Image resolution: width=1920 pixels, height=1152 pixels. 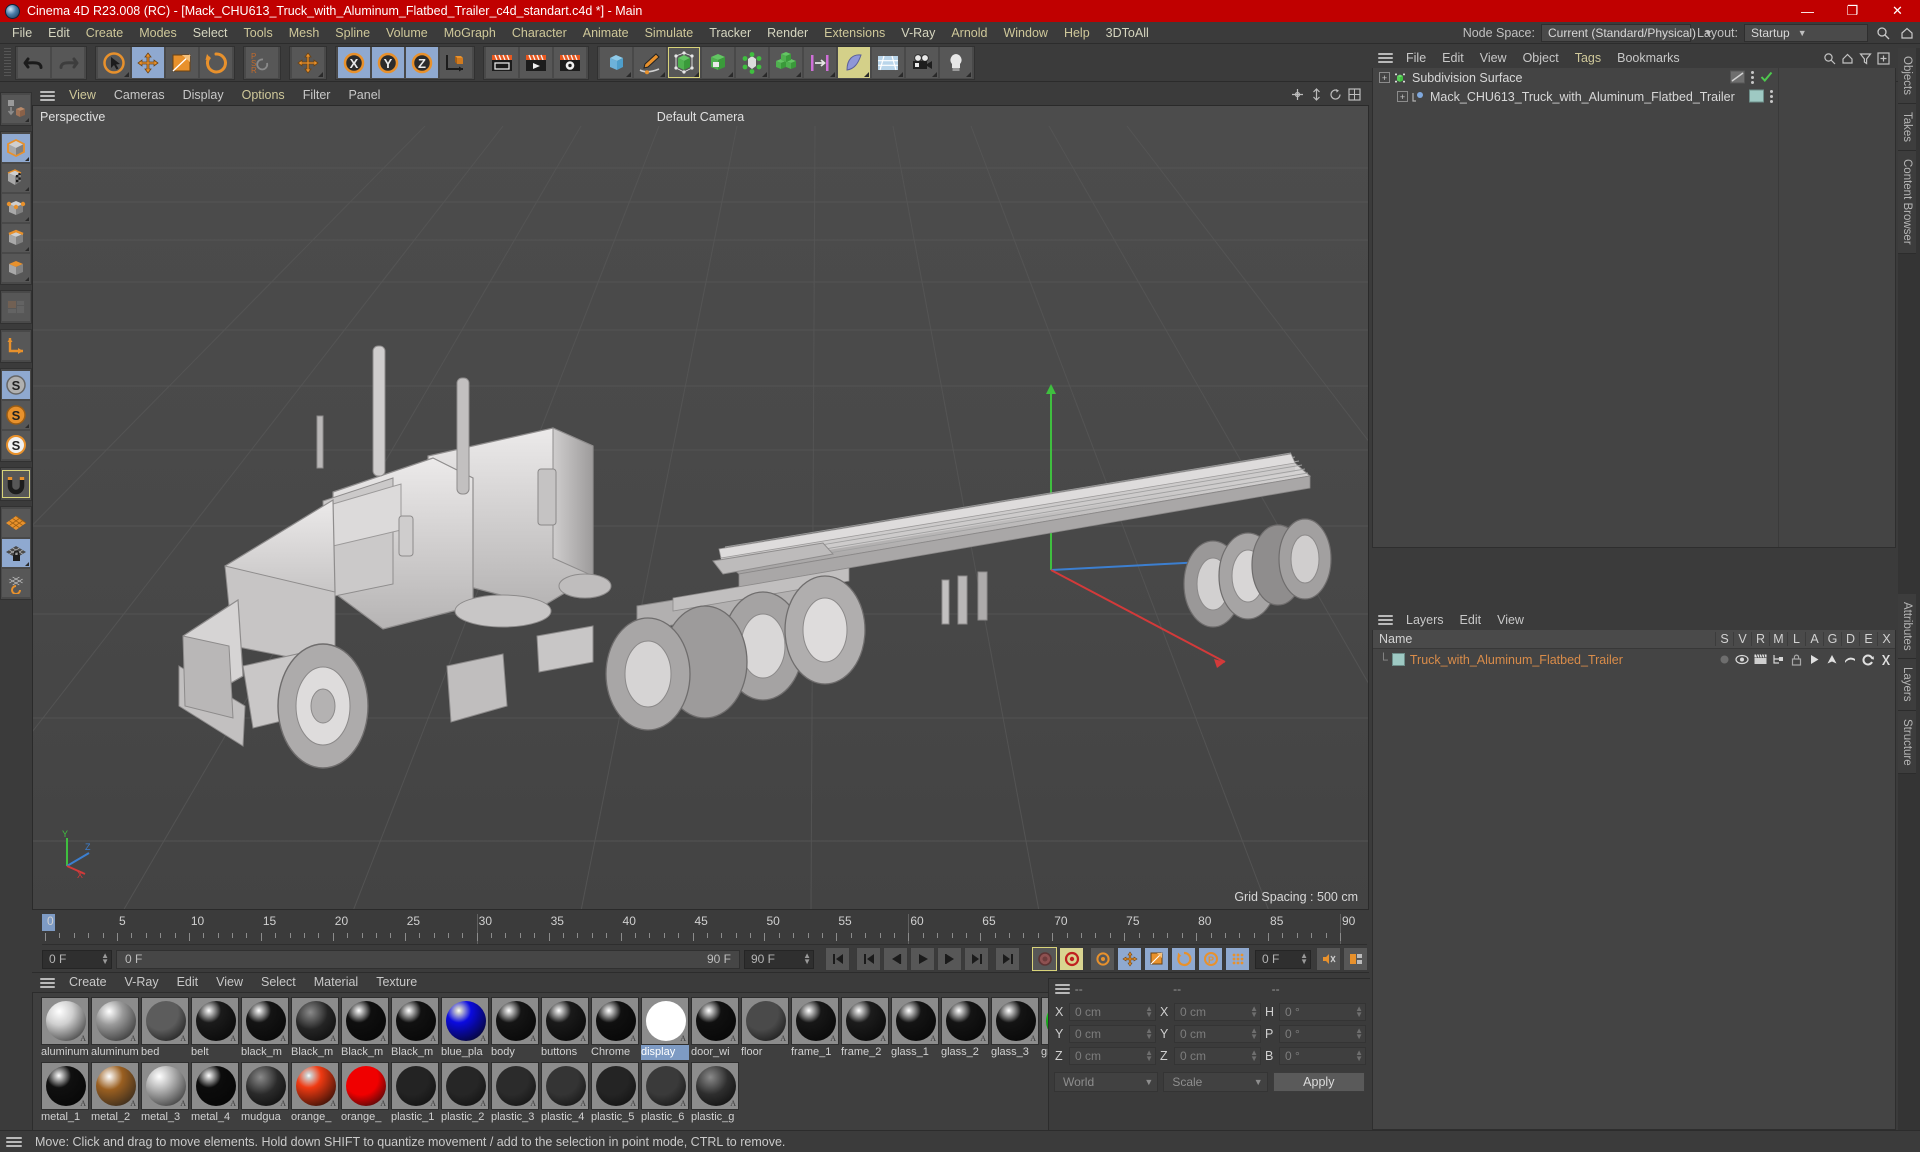 I want to click on maximize-button: ❐, so click(x=1852, y=11).